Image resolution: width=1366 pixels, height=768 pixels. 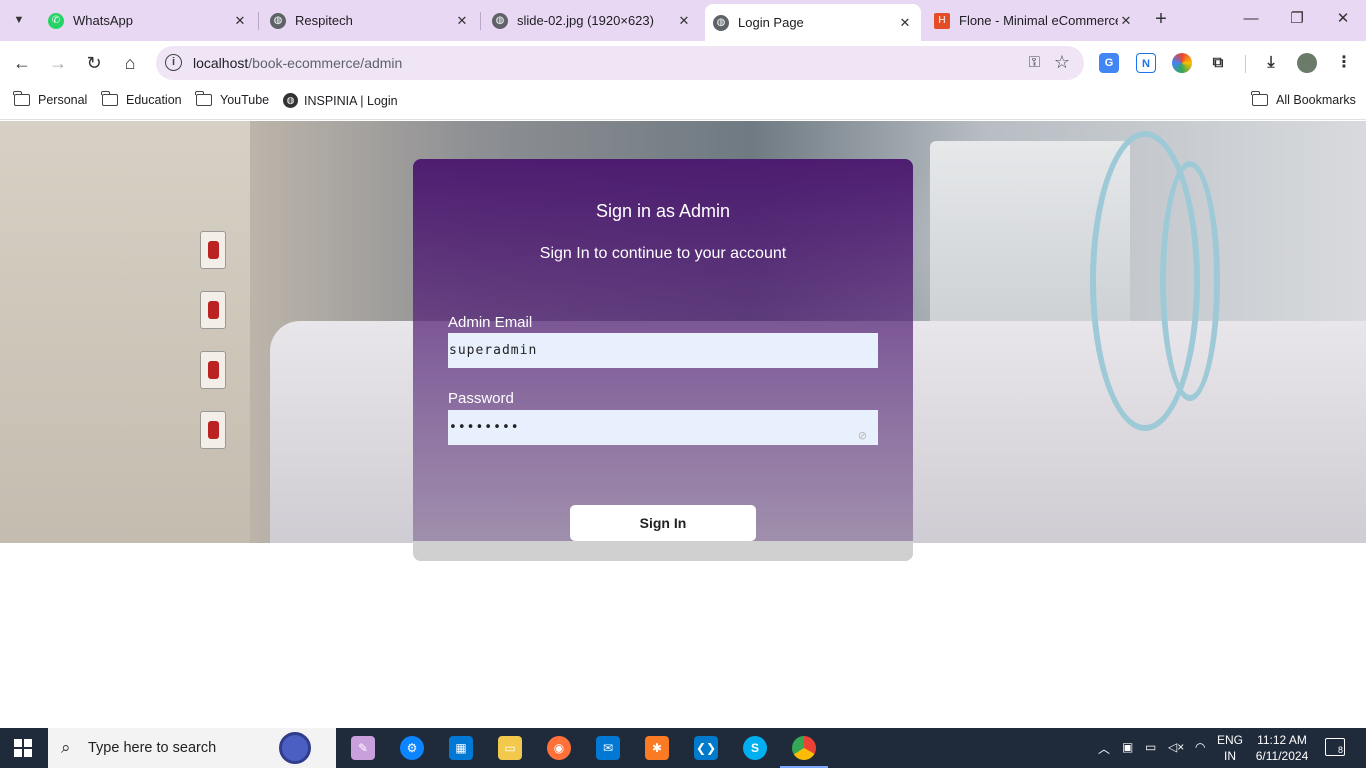 What do you see at coordinates (1343, 19) in the screenshot?
I see `close-window-button: ✕` at bounding box center [1343, 19].